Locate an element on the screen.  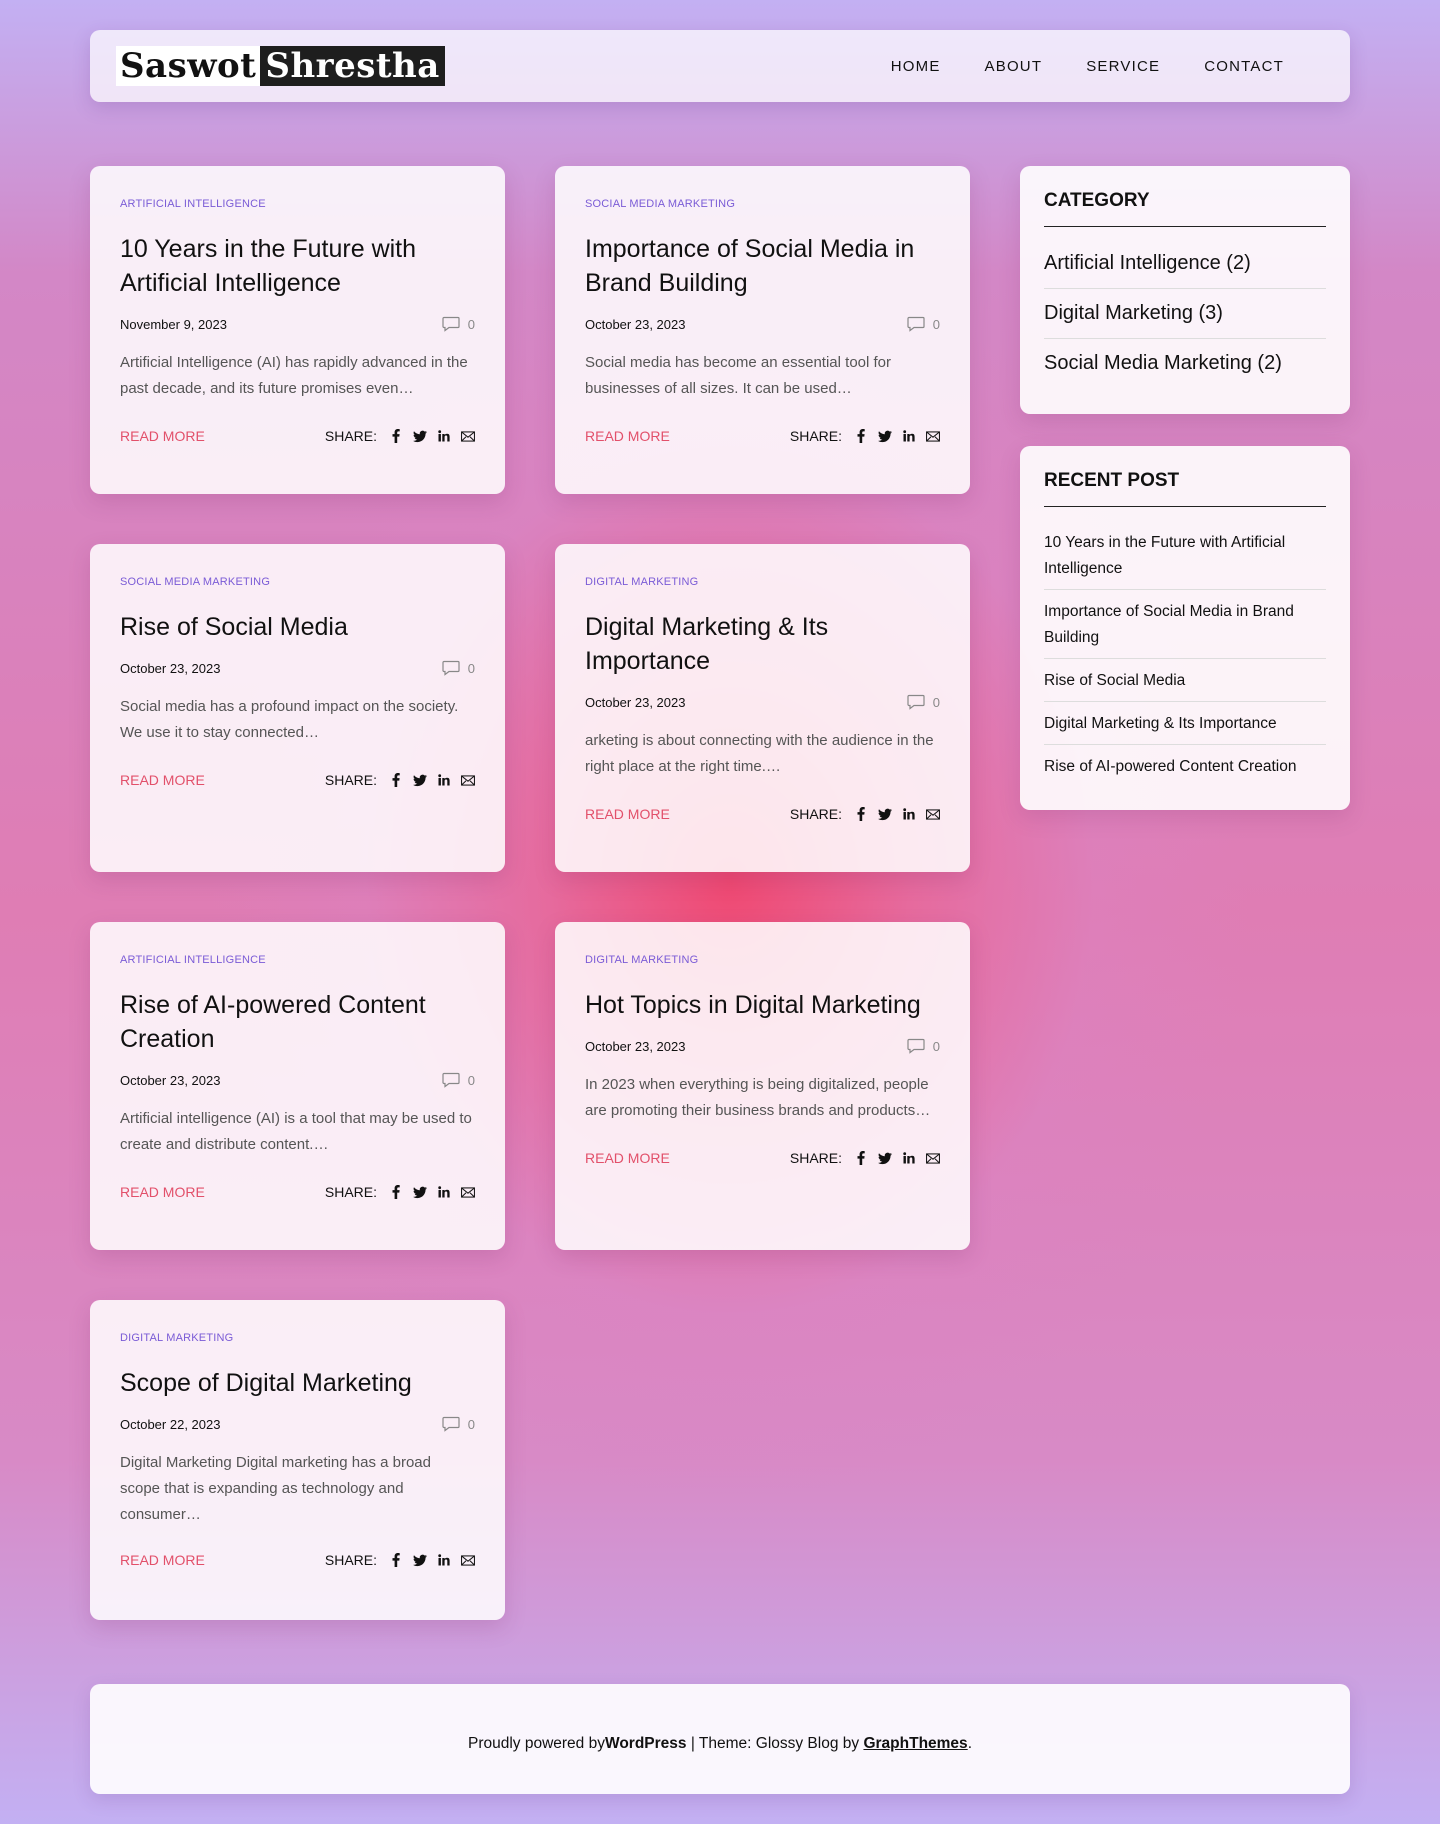
post-date: October 22, 2023 is located at coordinates (170, 1424).